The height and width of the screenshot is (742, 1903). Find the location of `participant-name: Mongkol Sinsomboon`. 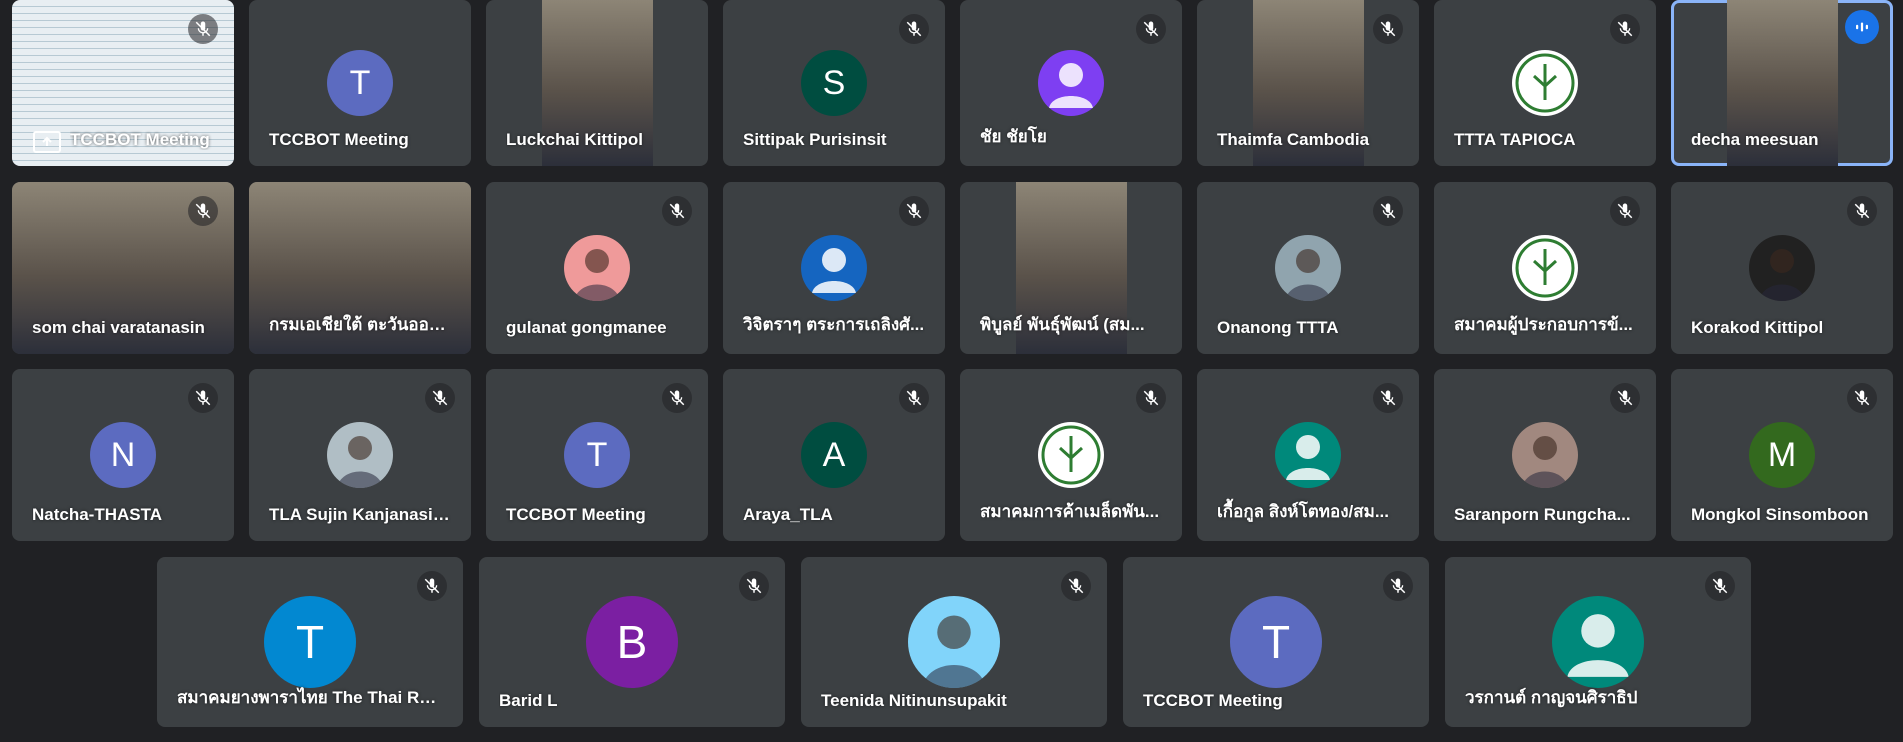

participant-name: Mongkol Sinsomboon is located at coordinates (1780, 514).